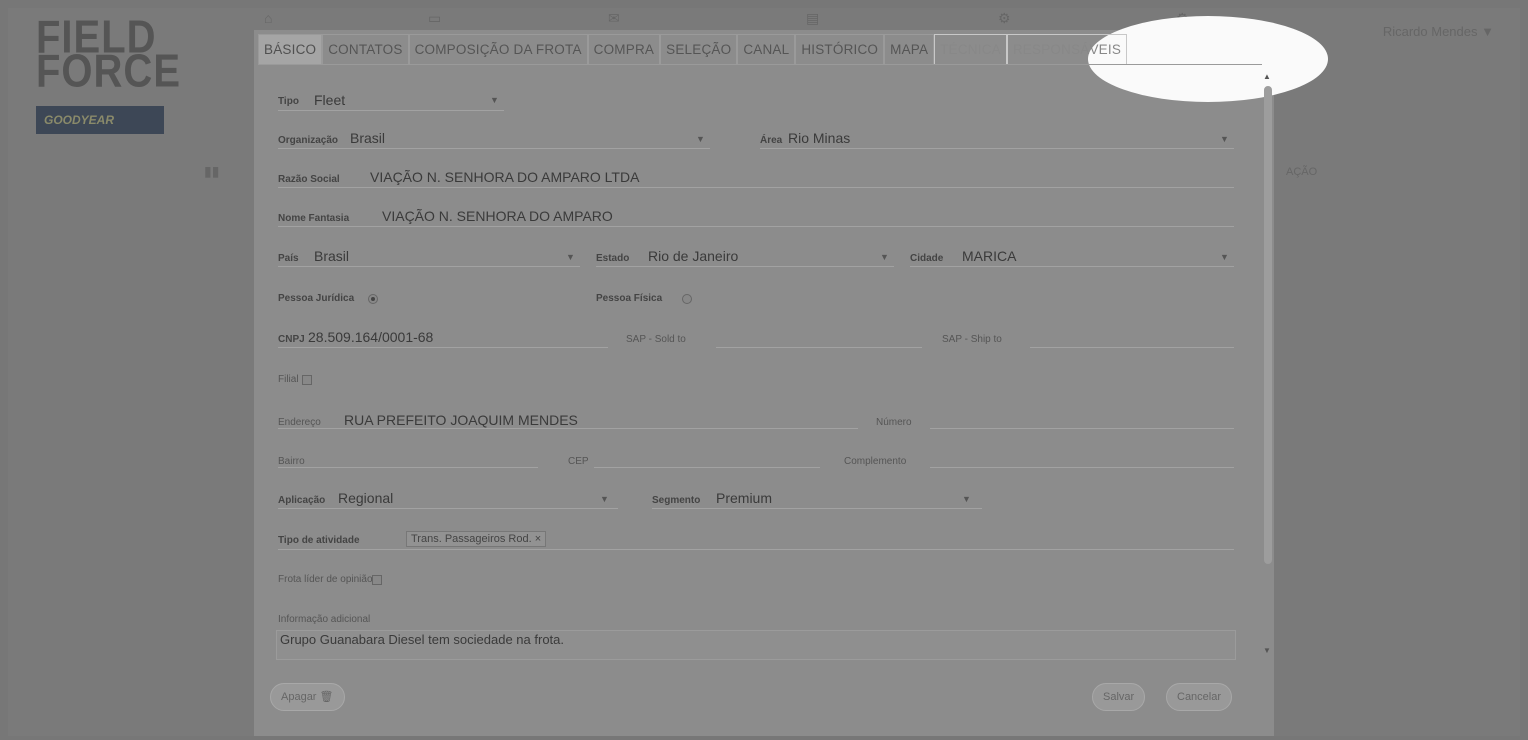 This screenshot has height=740, width=1528. Describe the element at coordinates (894, 422) in the screenshot. I see `numero-label: Número` at that location.